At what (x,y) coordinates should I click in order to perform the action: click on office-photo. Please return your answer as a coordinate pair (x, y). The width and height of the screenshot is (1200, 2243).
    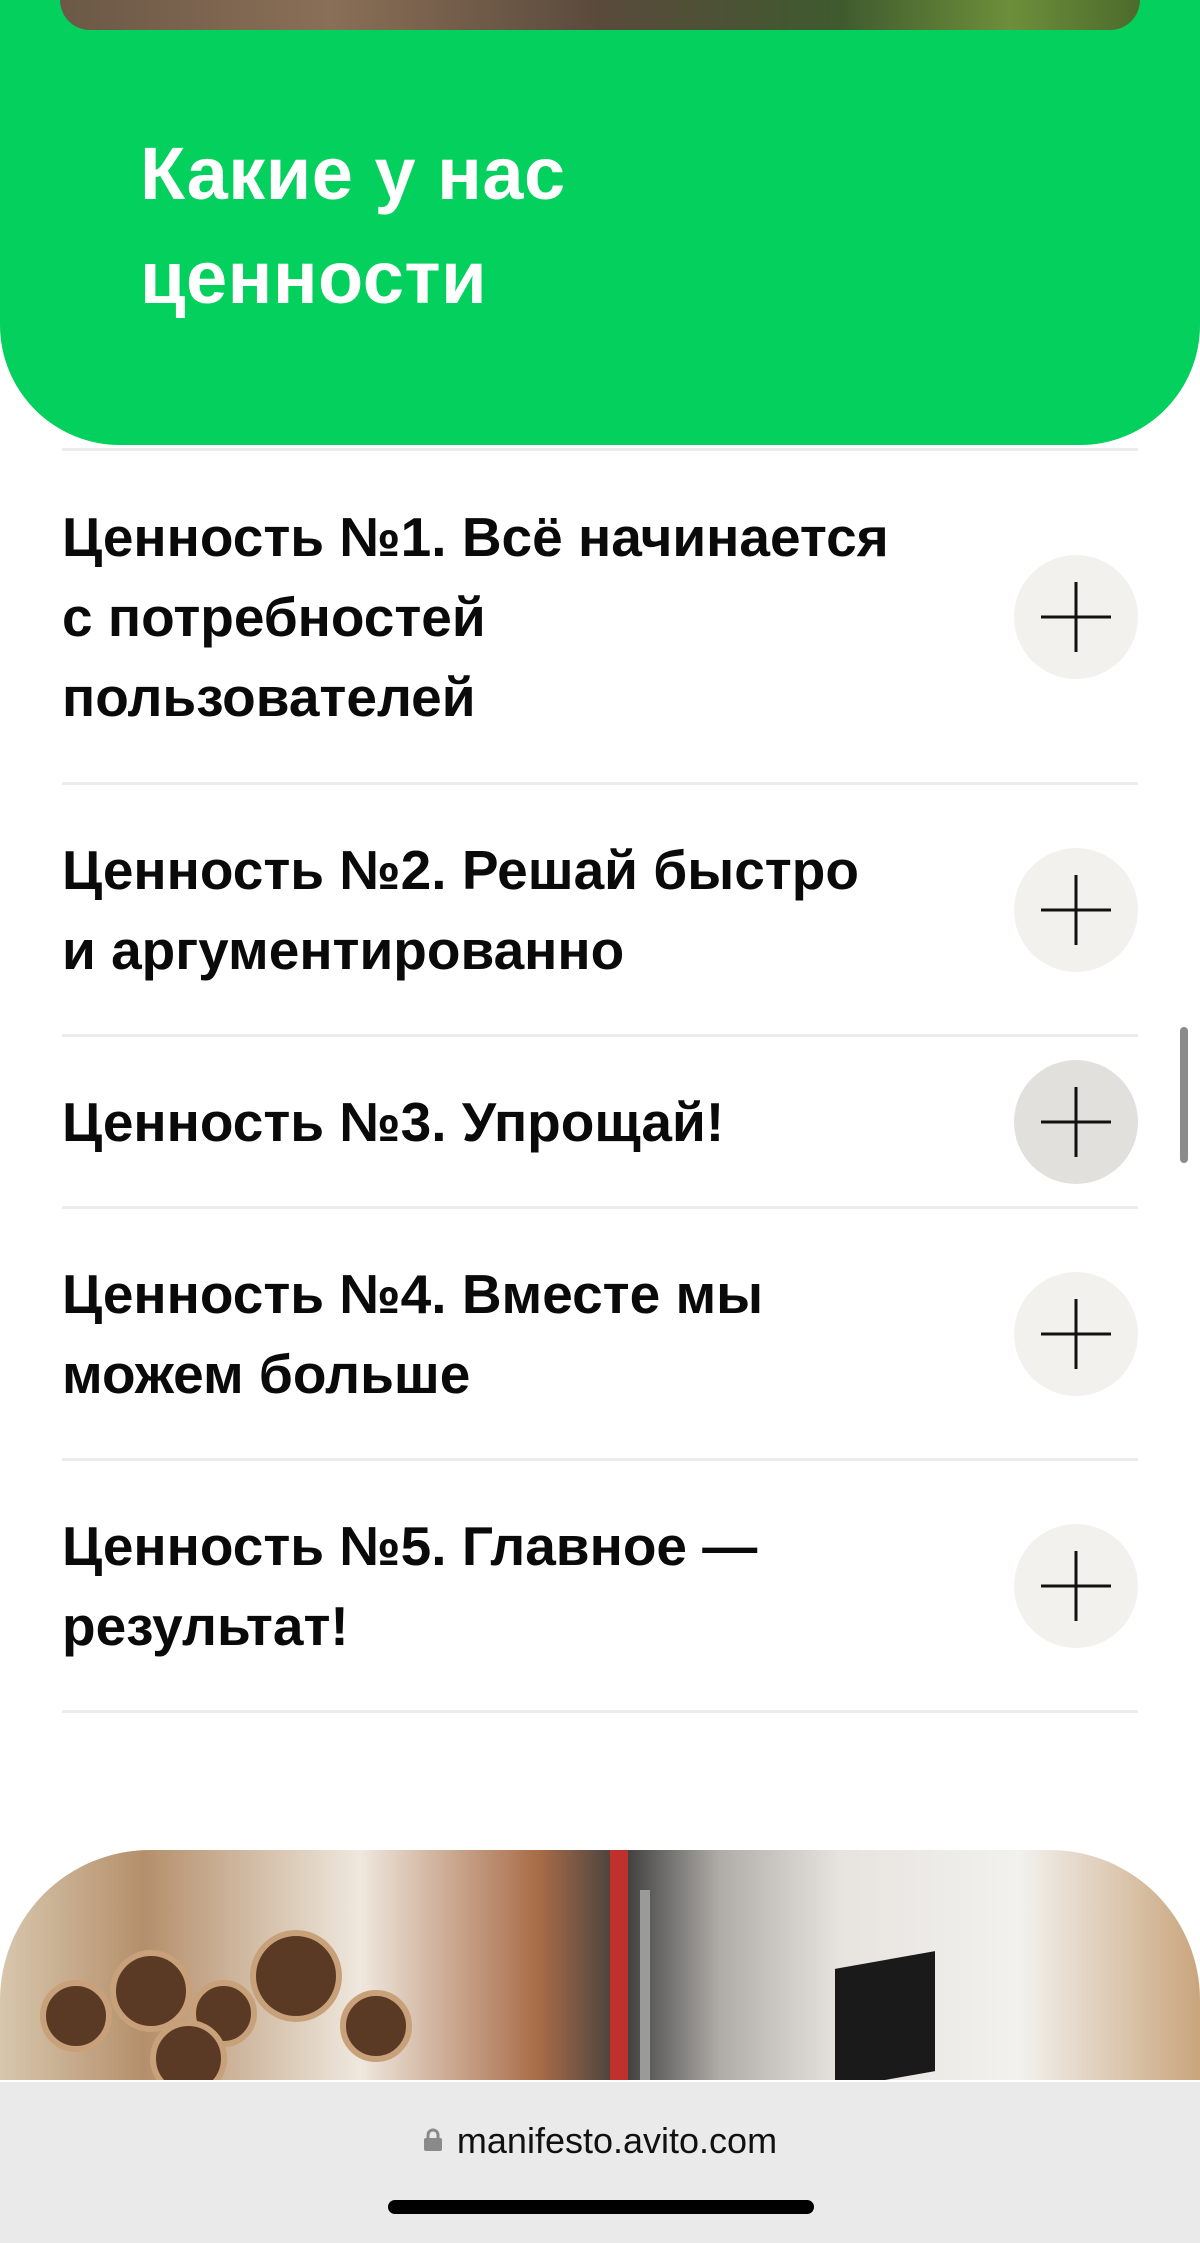
    Looking at the image, I should click on (600, 1965).